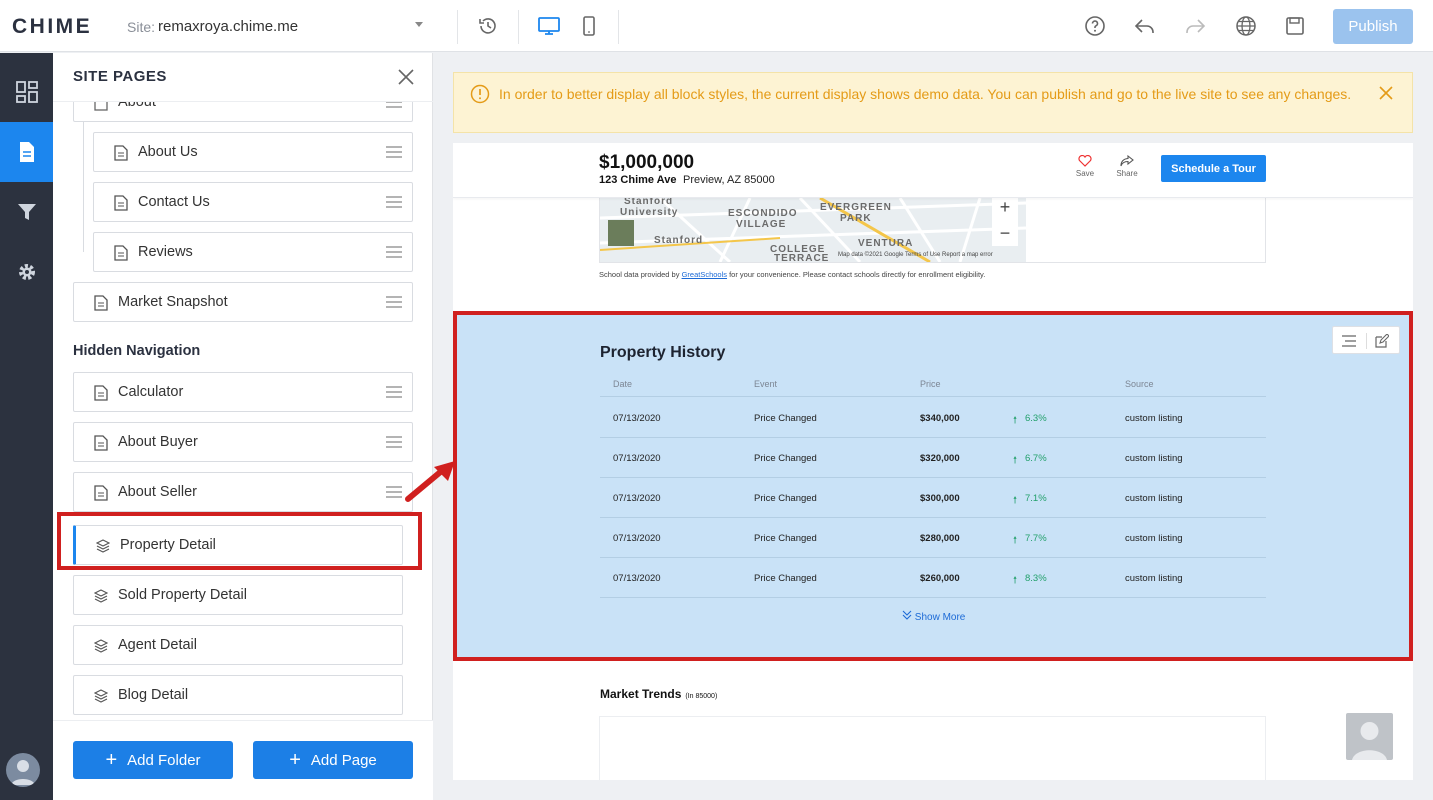 The image size is (1433, 800). Describe the element at coordinates (120, 76) in the screenshot. I see `panel-title: SITE PAGES` at that location.